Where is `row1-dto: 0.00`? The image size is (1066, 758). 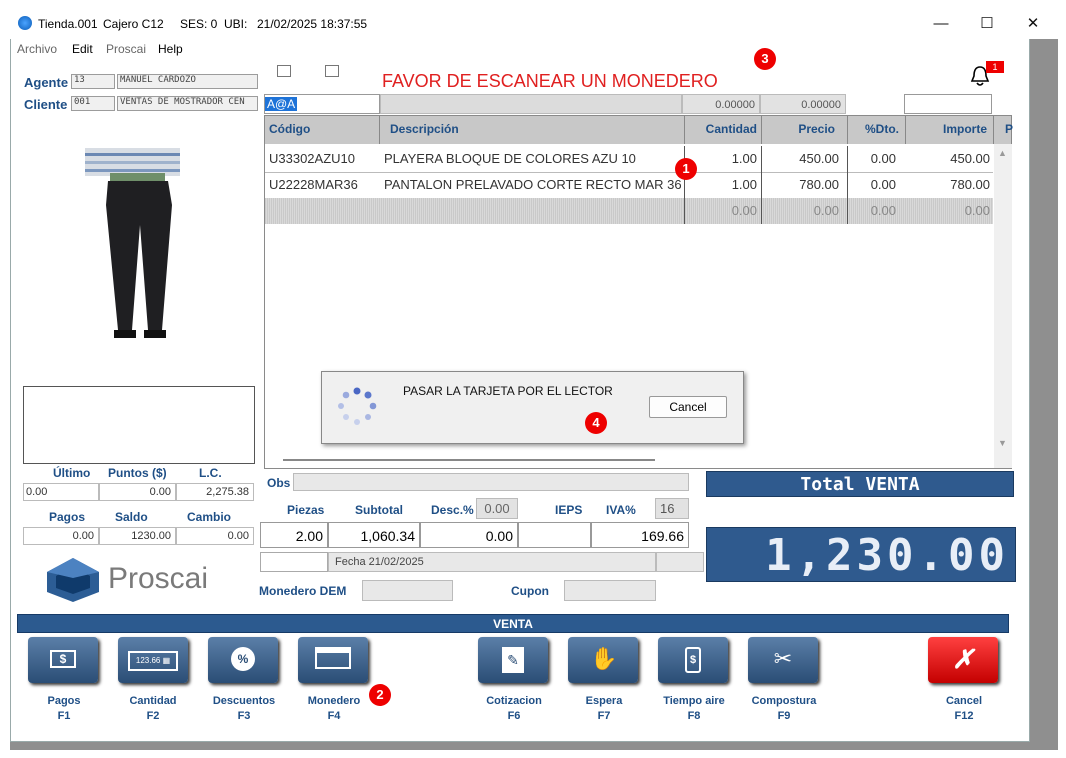
row1-dto: 0.00 is located at coordinates (877, 159).